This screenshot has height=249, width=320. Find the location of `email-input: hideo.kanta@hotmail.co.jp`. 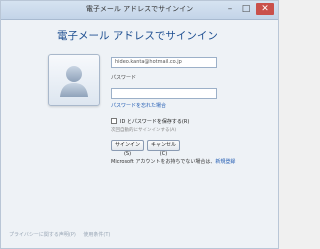

email-input: hideo.kanta@hotmail.co.jp is located at coordinates (164, 62).